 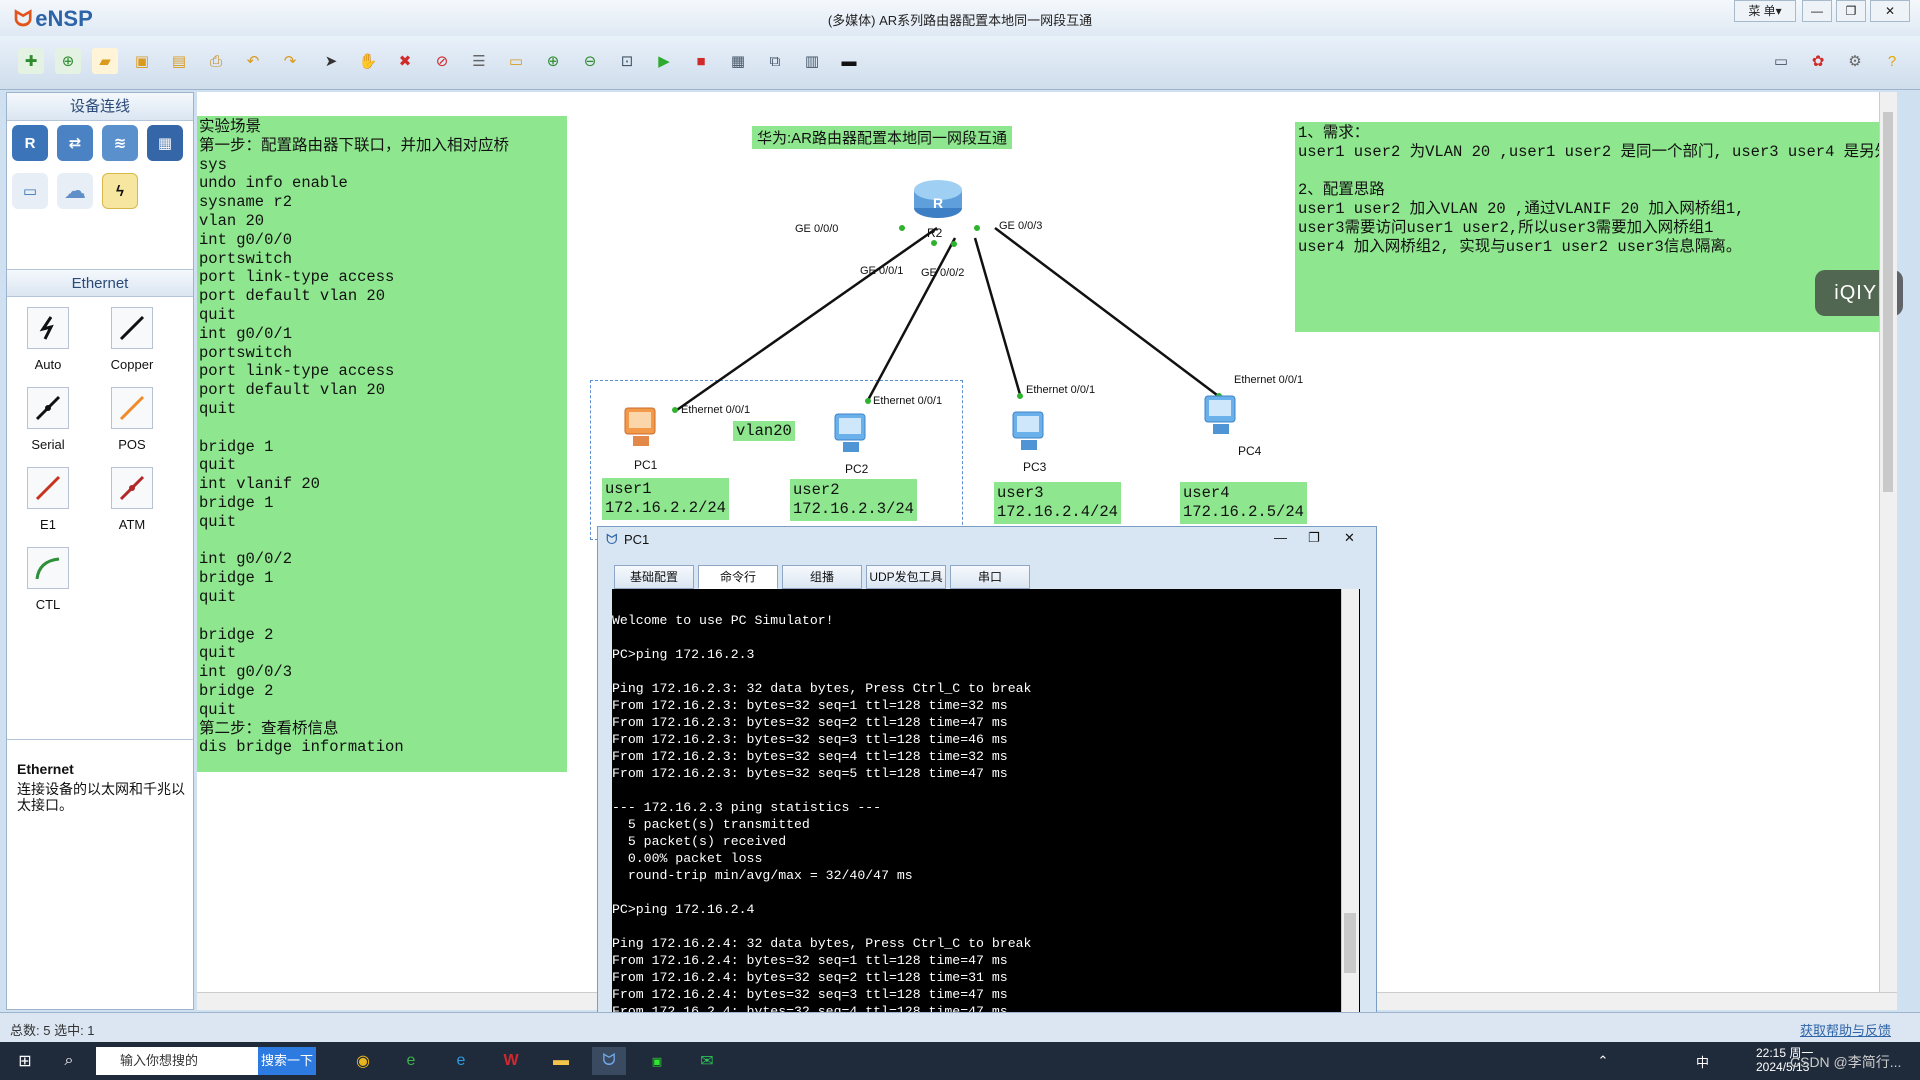 I want to click on restore-button: ❐, so click(x=1851, y=11).